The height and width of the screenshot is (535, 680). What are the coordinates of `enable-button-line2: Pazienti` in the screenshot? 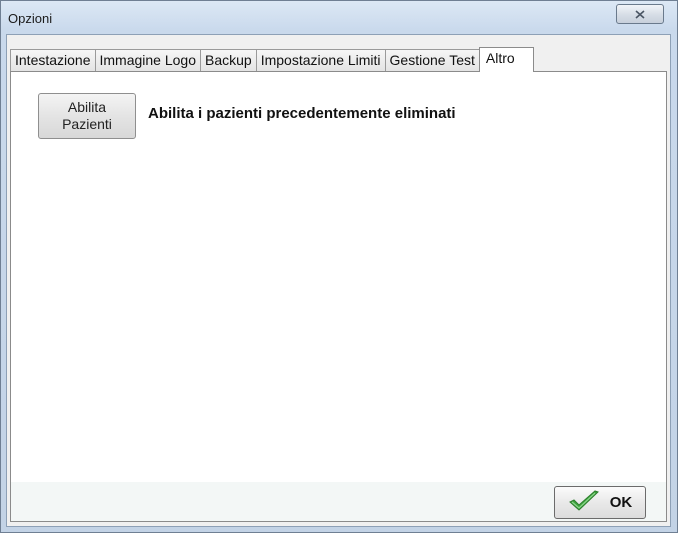 It's located at (87, 124).